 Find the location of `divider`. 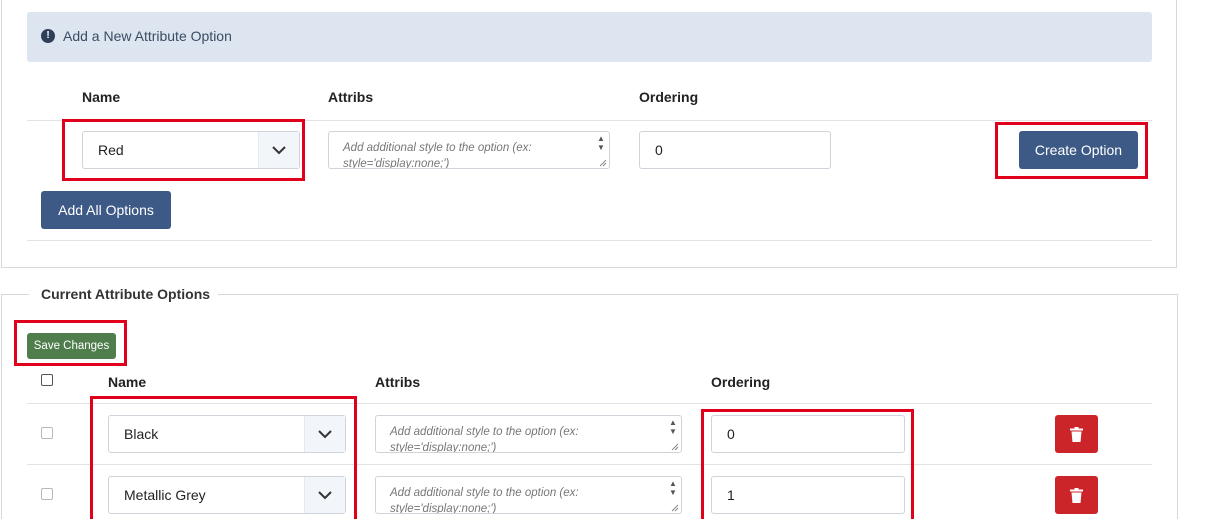

divider is located at coordinates (589, 240).